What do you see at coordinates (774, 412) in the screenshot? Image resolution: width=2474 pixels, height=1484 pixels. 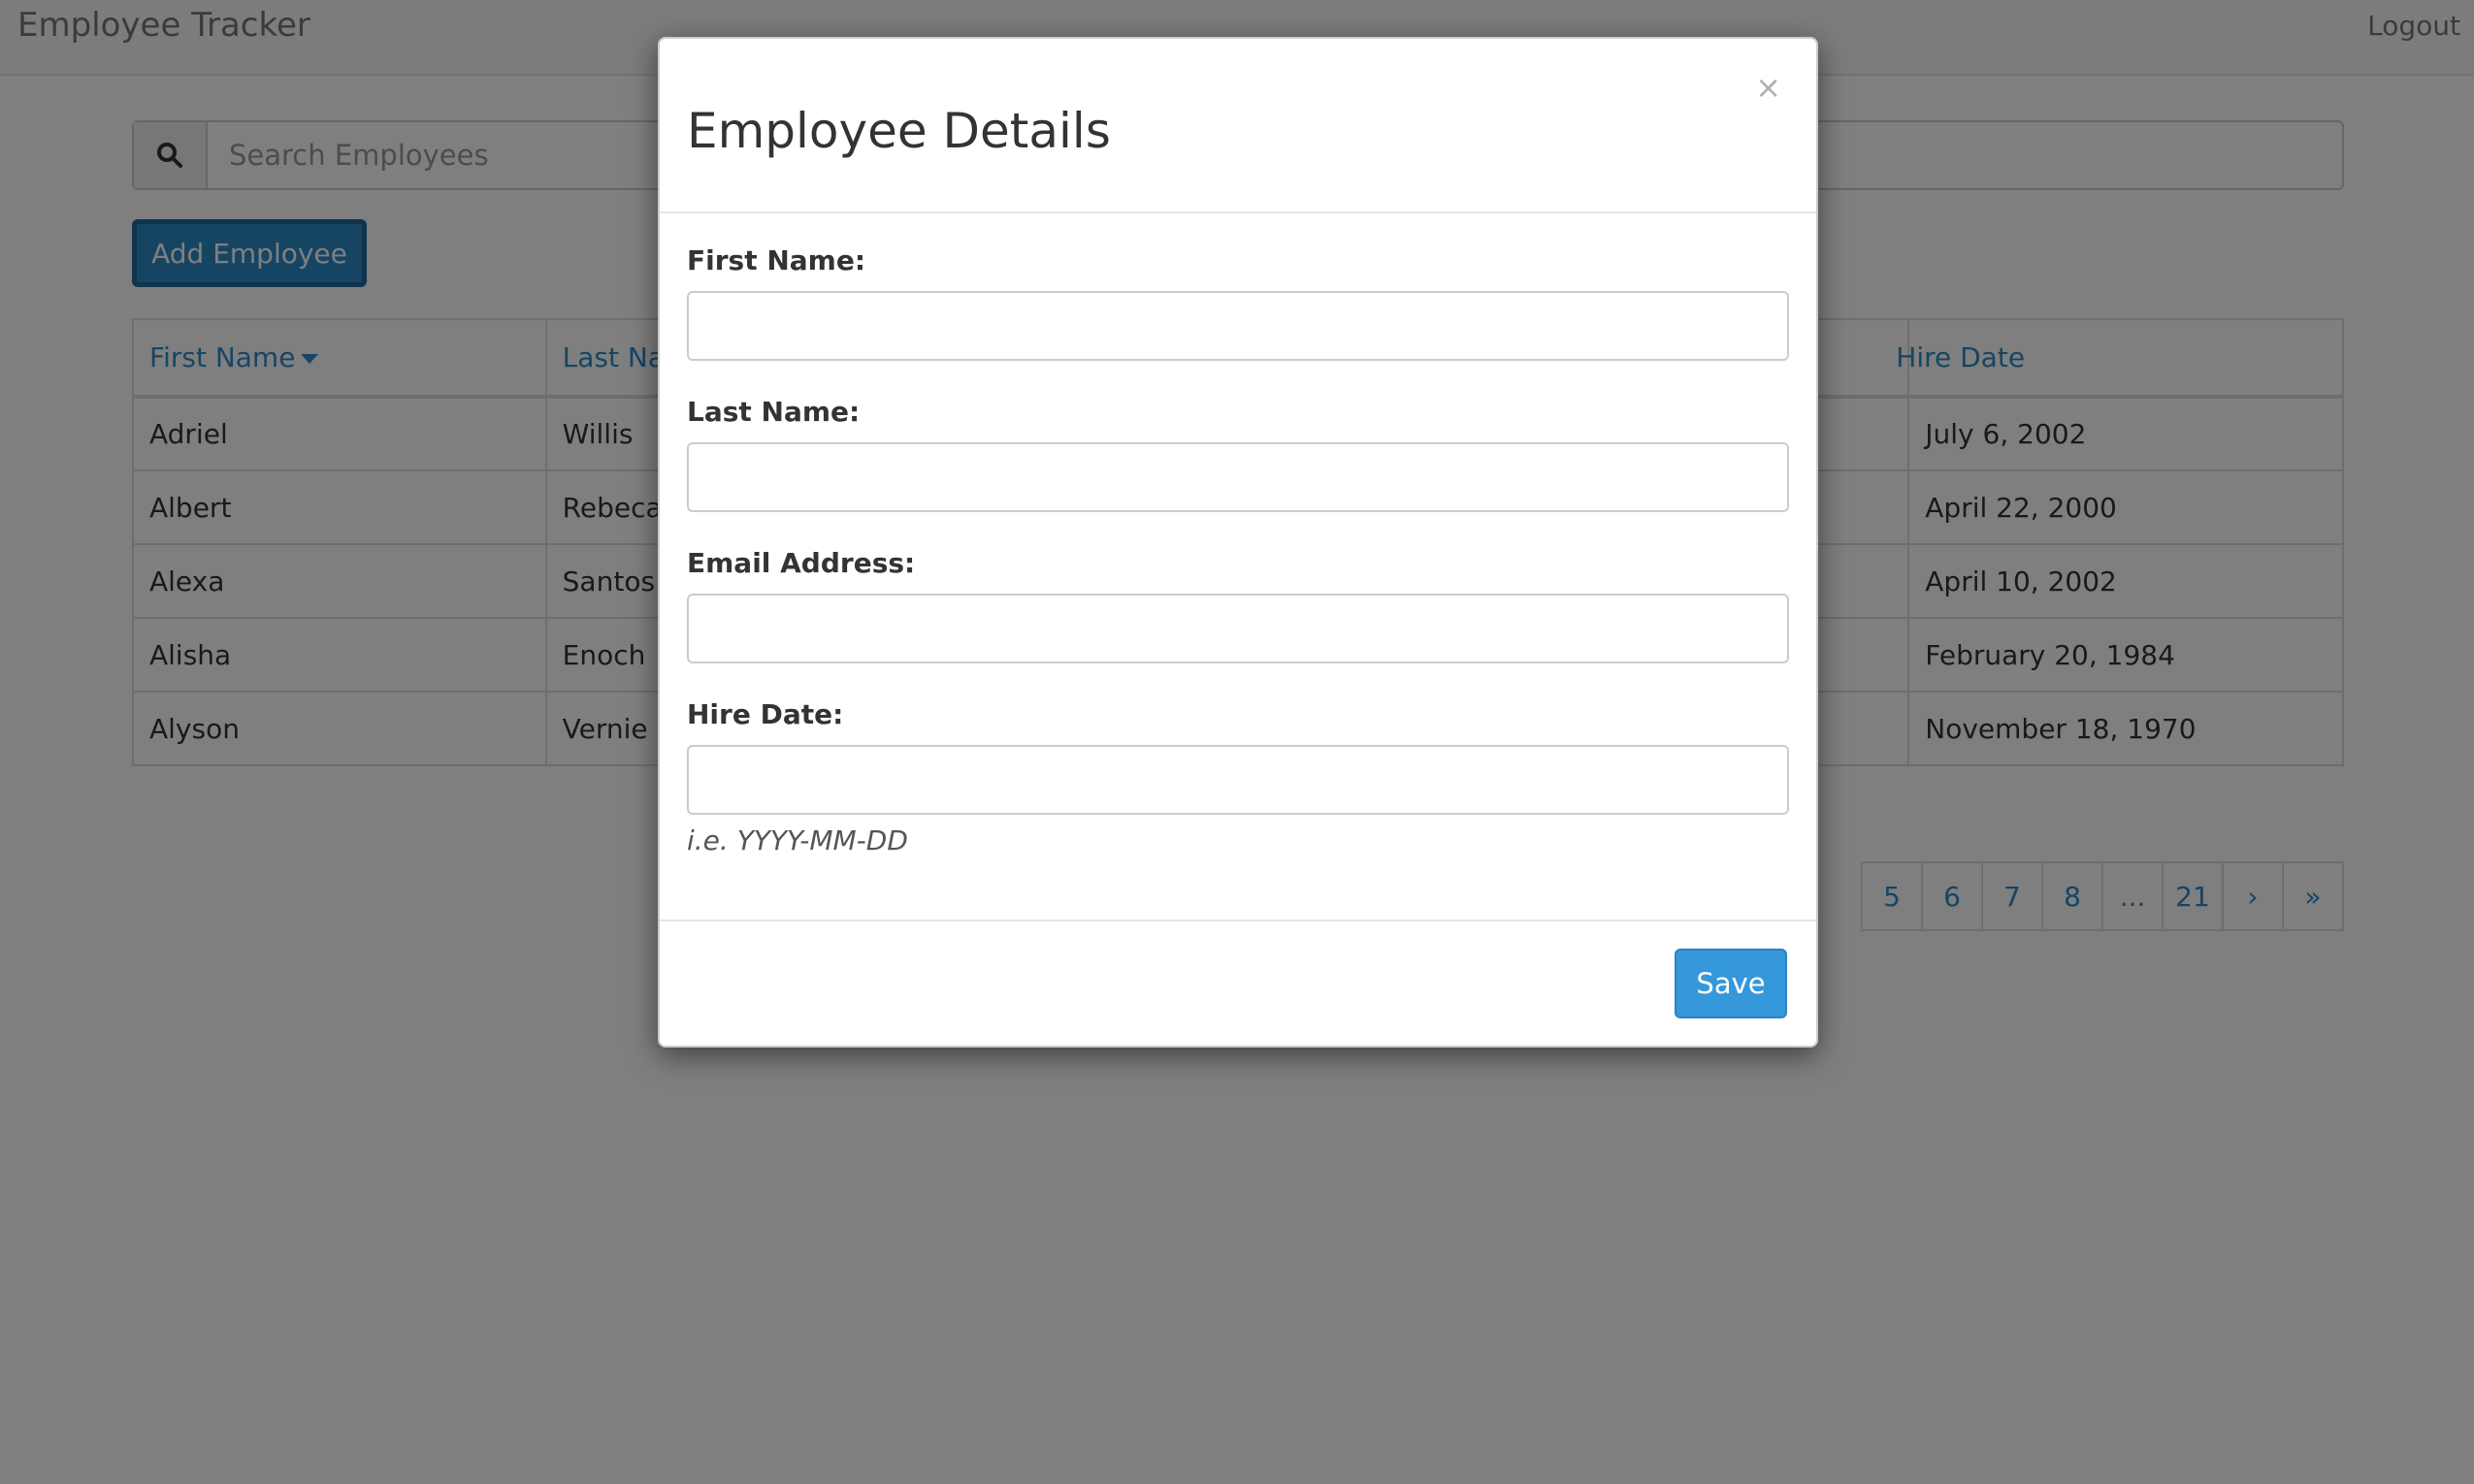 I see `last-name-label: Last Name:` at bounding box center [774, 412].